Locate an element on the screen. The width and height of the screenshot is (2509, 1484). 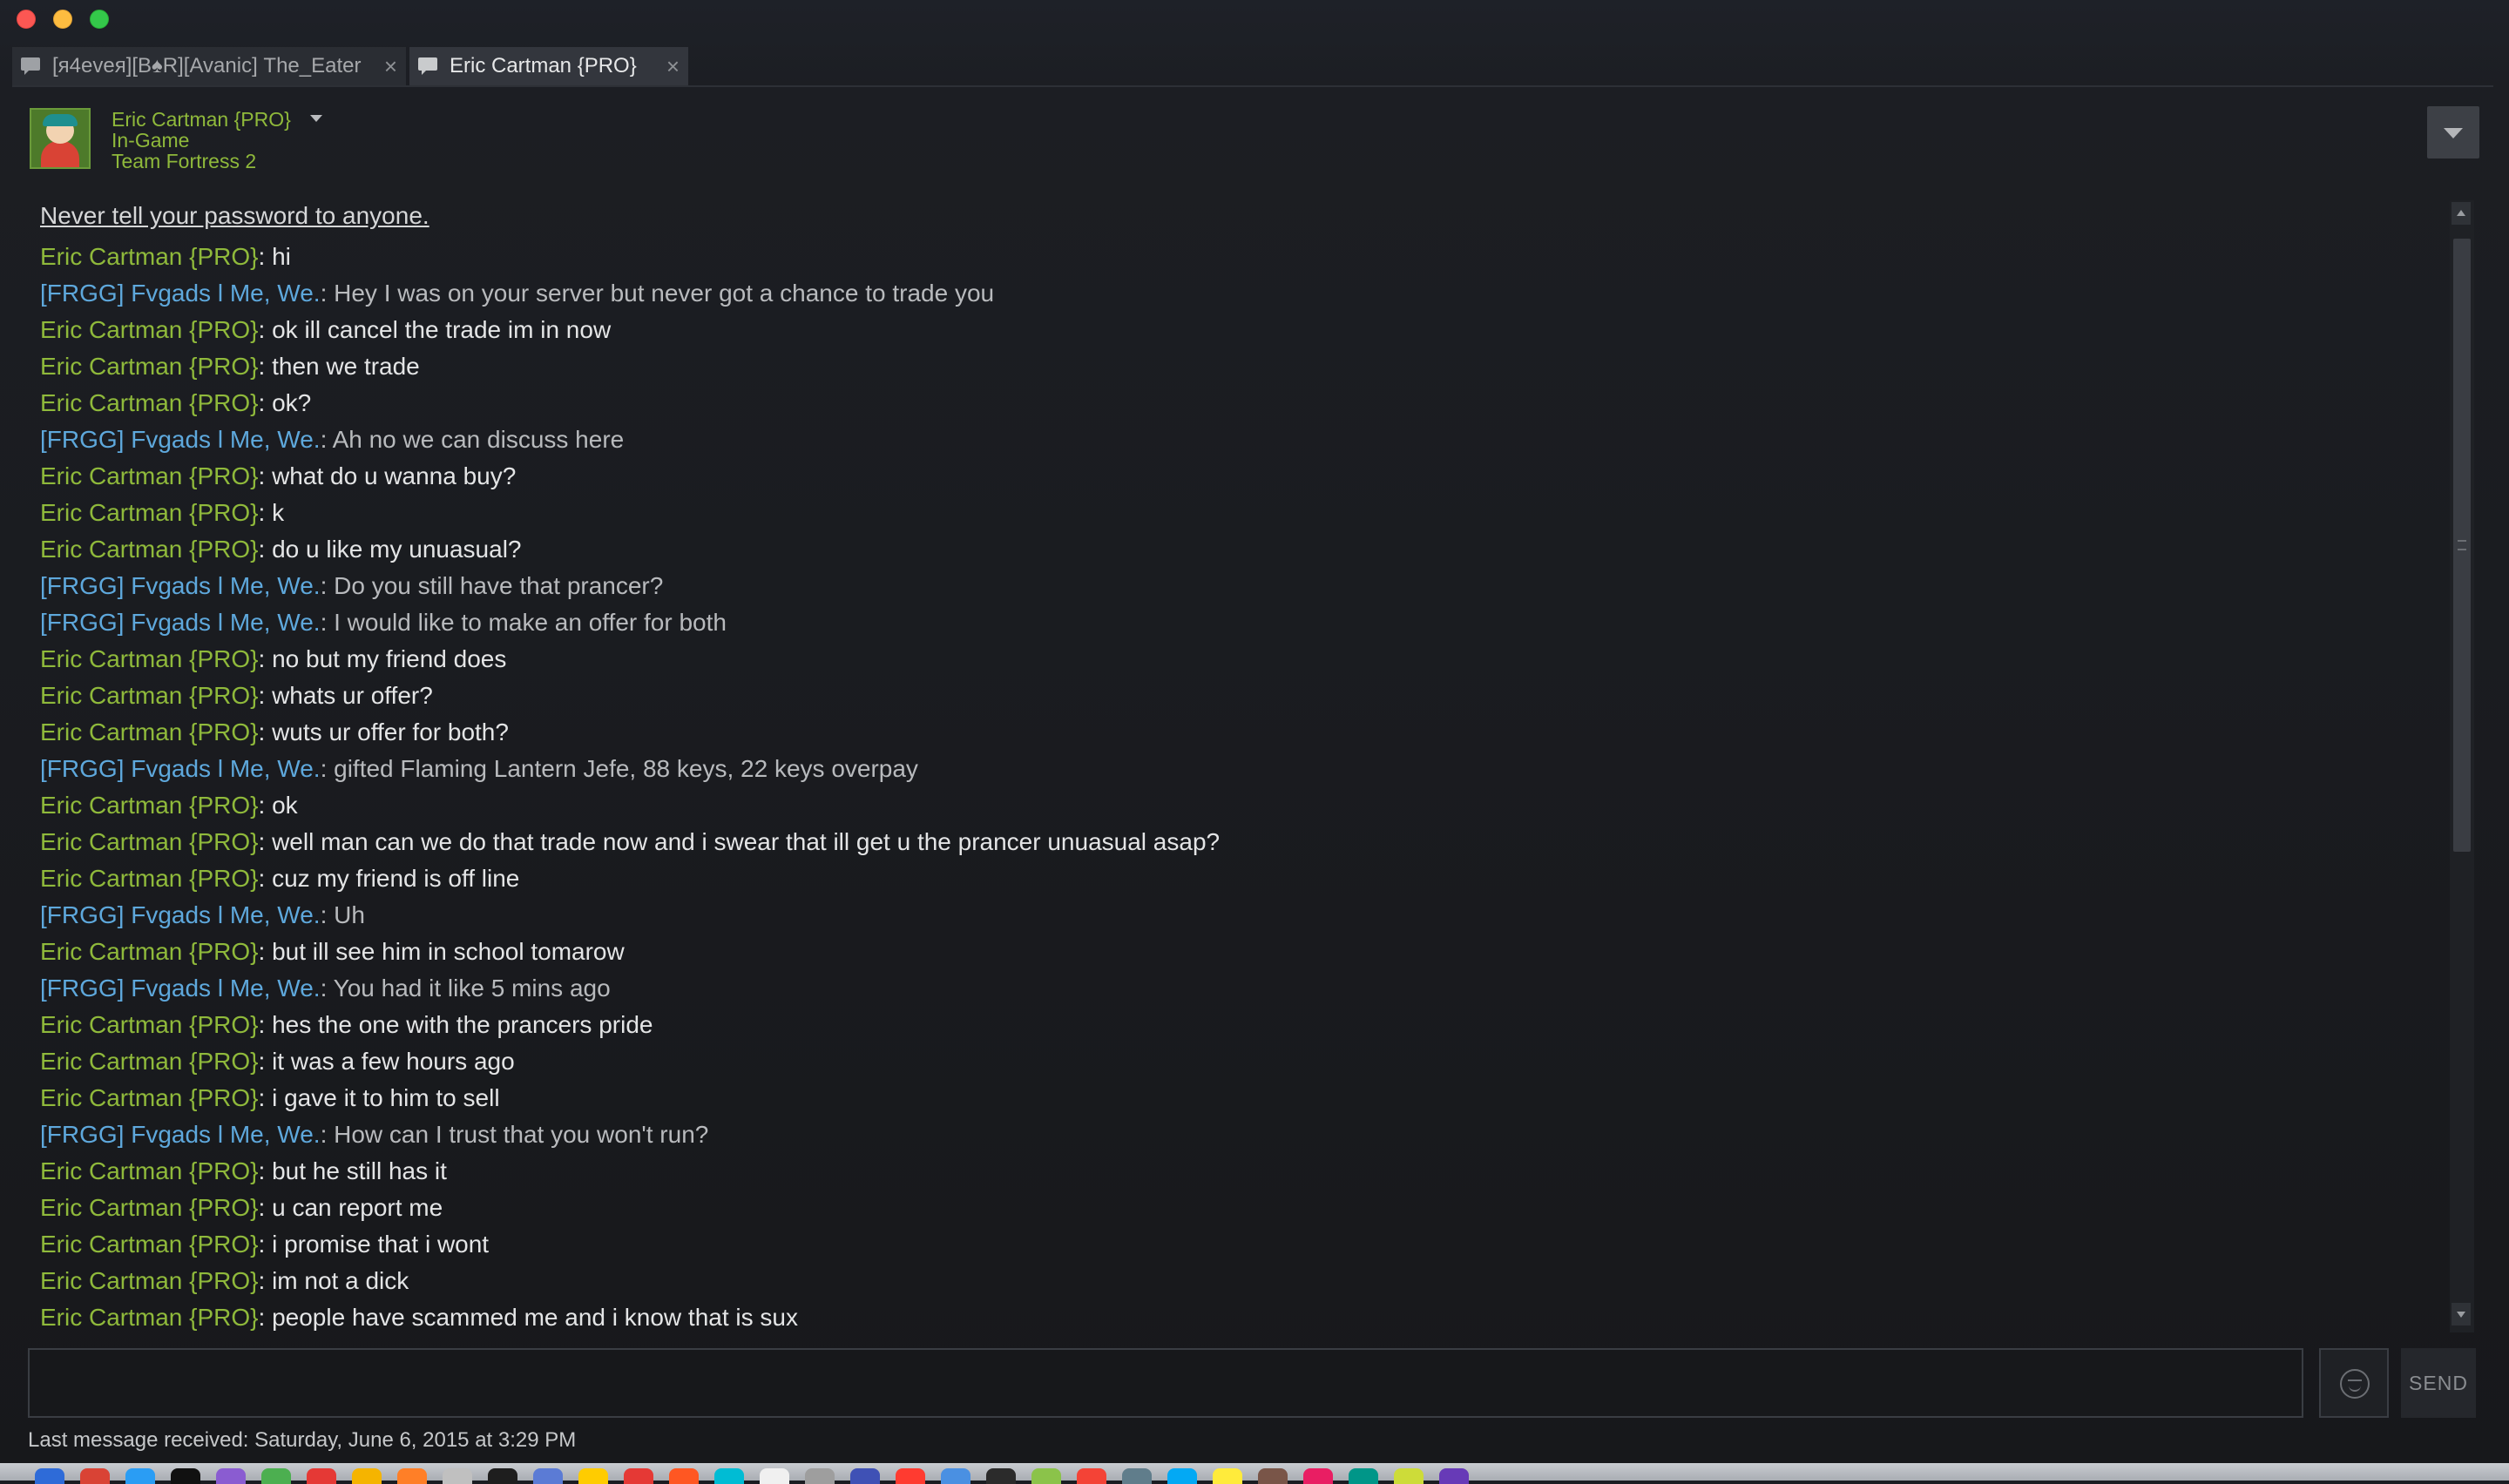
contact-name: Eric Cartman {PRO} is located at coordinates (201, 120).